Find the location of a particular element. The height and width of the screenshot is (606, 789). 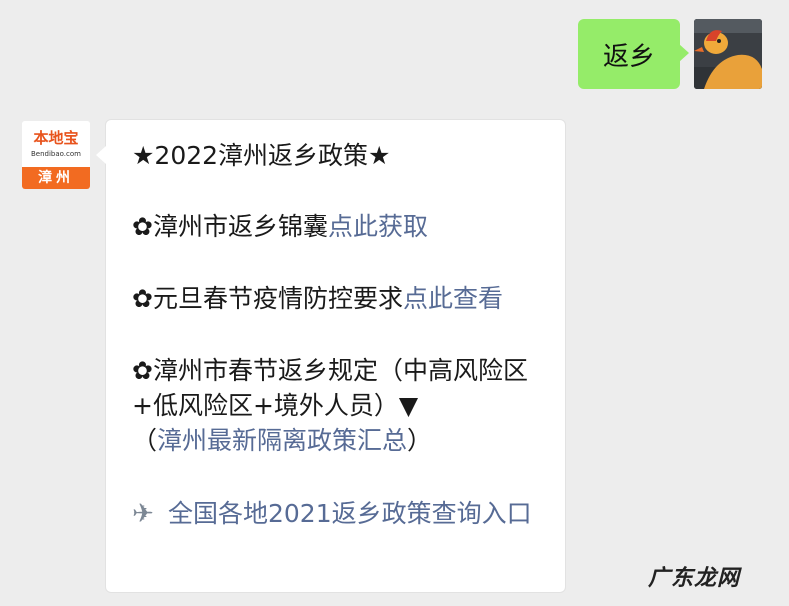

bendibao-avatar: 本地宝 Bendibao.com 漳州 is located at coordinates (56, 155).